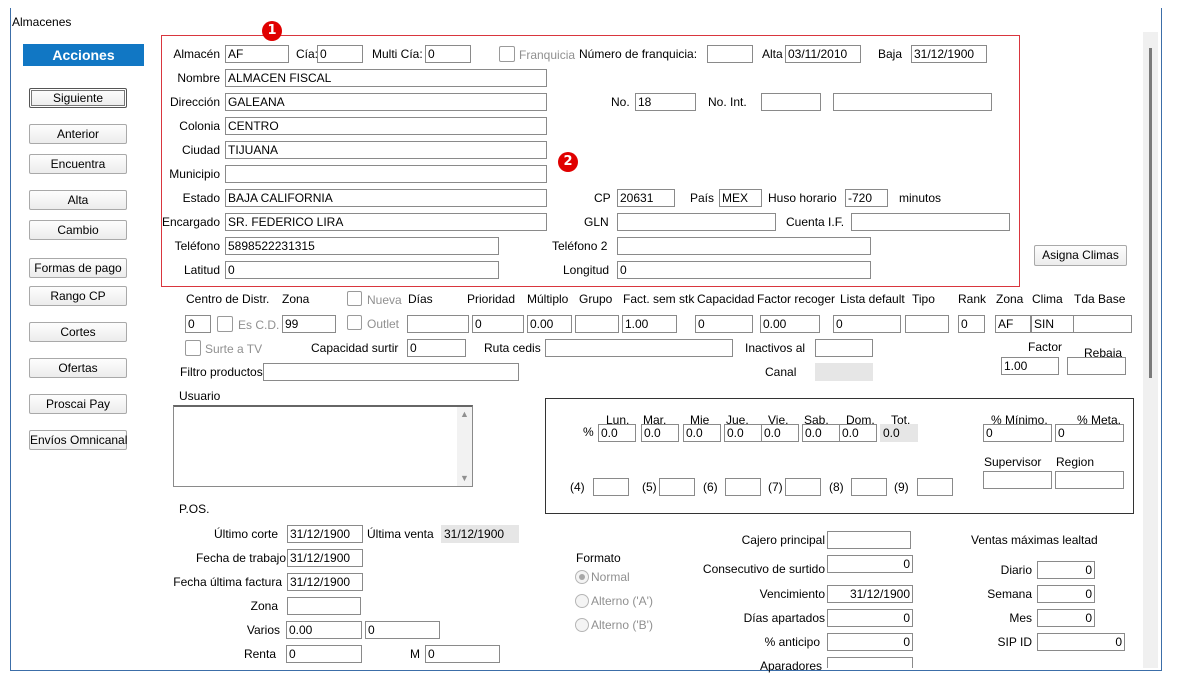 The image size is (1177, 684). What do you see at coordinates (1089, 433) in the screenshot?
I see `pct-meta-input: 0` at bounding box center [1089, 433].